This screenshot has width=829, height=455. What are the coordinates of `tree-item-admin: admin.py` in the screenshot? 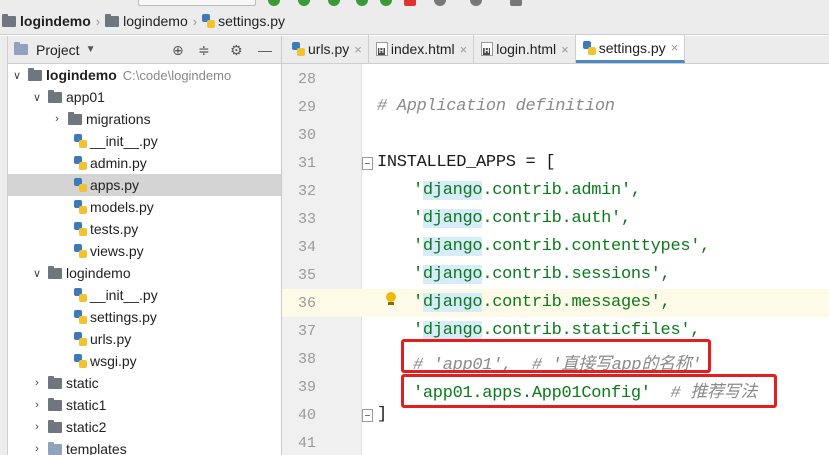 It's located at (144, 163).